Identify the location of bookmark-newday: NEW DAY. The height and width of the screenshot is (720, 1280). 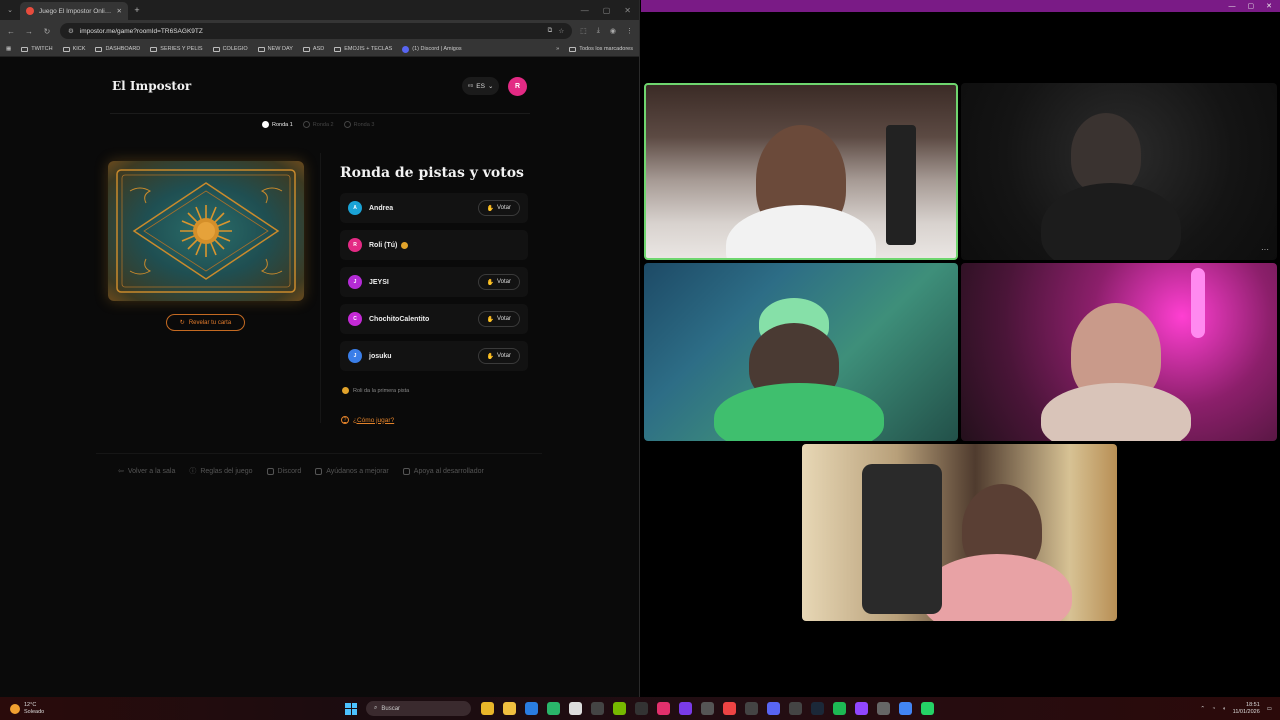
(275, 49).